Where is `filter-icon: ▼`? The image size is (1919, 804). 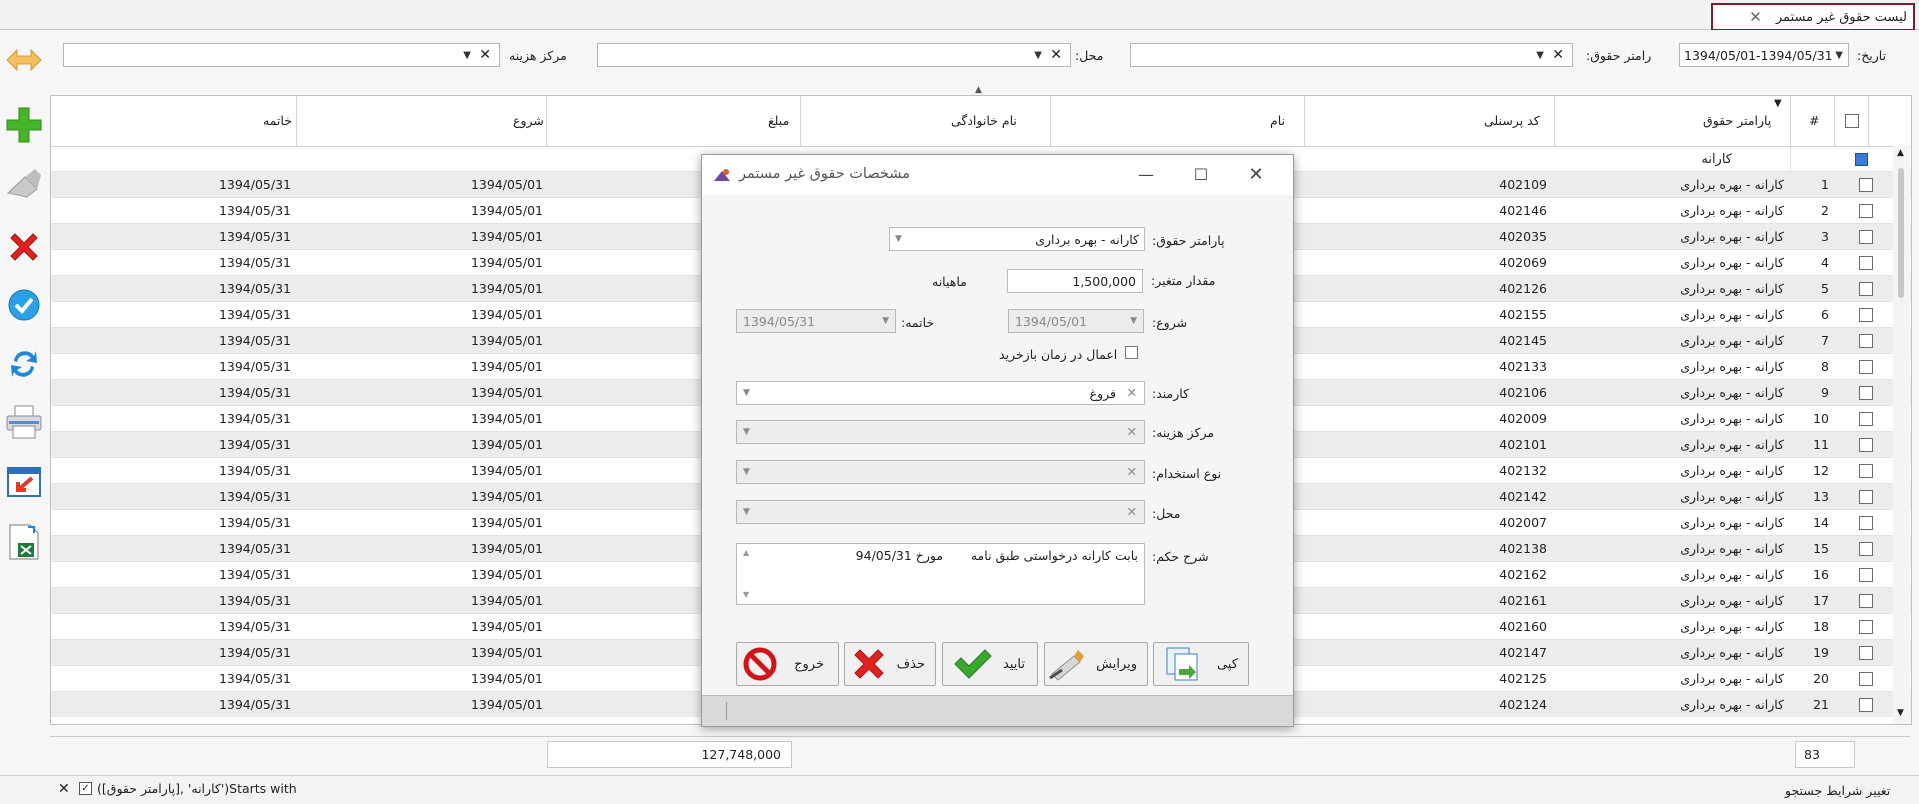
filter-icon: ▼ is located at coordinates (1778, 103).